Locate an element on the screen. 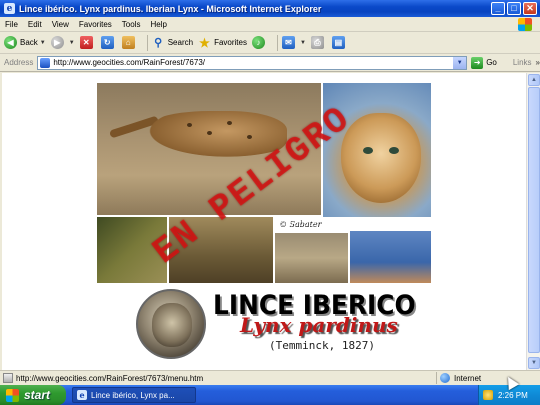  refresh-button: ↻ is located at coordinates (108, 42).